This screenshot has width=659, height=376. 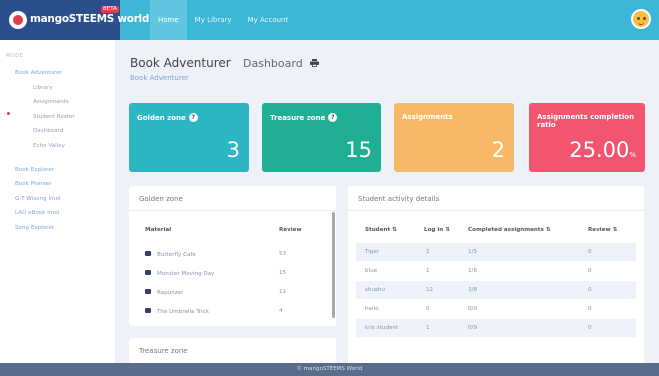 What do you see at coordinates (506, 230) in the screenshot?
I see `column-header-completed: Completed assignments` at bounding box center [506, 230].